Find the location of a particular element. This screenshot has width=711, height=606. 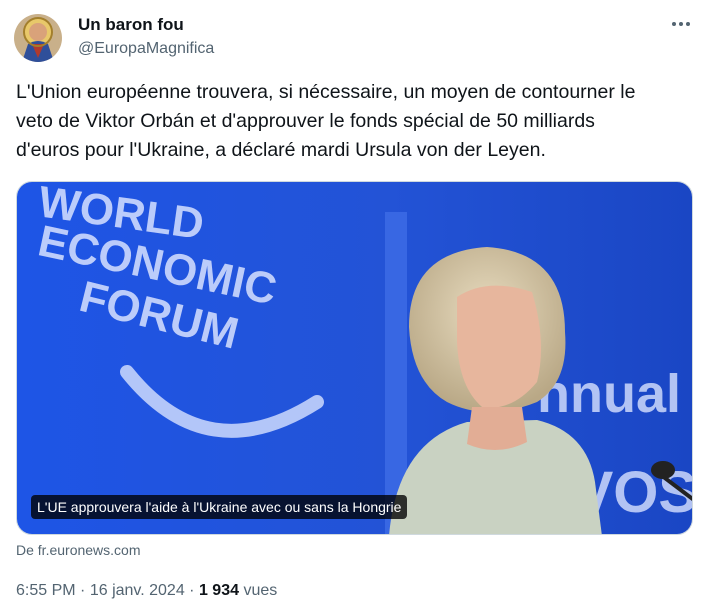

tweet-date: 16 janv. 2024 is located at coordinates (137, 590).